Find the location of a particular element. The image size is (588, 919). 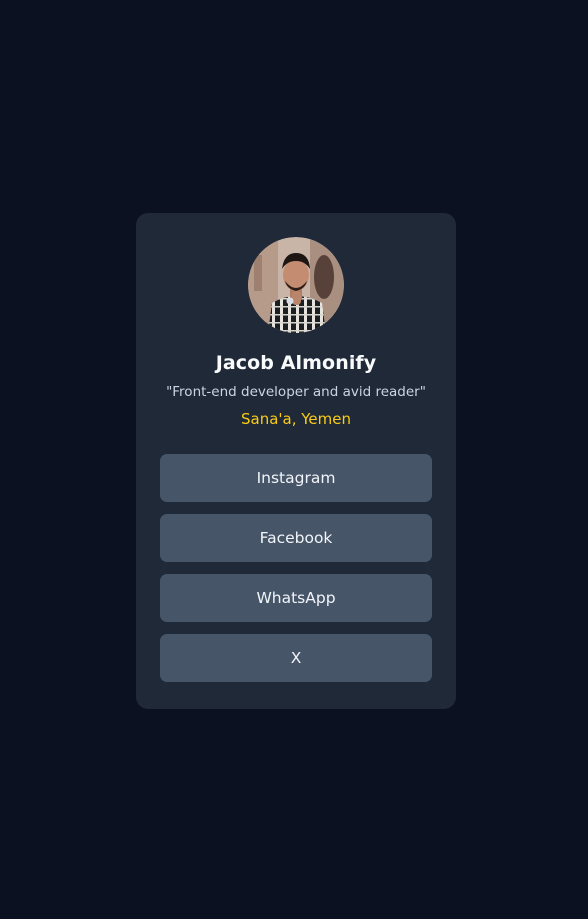

facebook-link-button: Facebook is located at coordinates (296, 538).